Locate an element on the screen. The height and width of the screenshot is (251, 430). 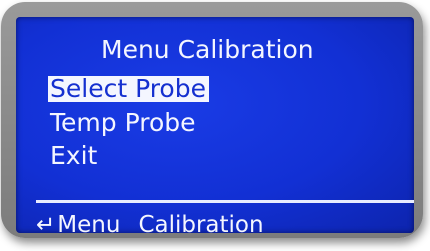
footer-section-label: Calibration is located at coordinates (201, 223).